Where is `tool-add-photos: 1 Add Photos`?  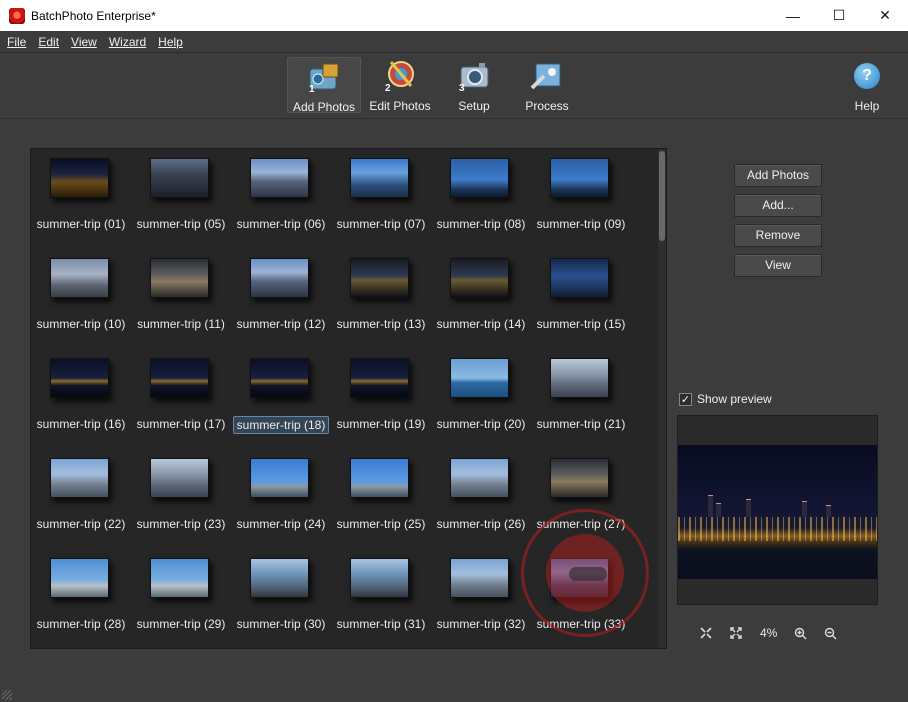 tool-add-photos: 1 Add Photos is located at coordinates (324, 85).